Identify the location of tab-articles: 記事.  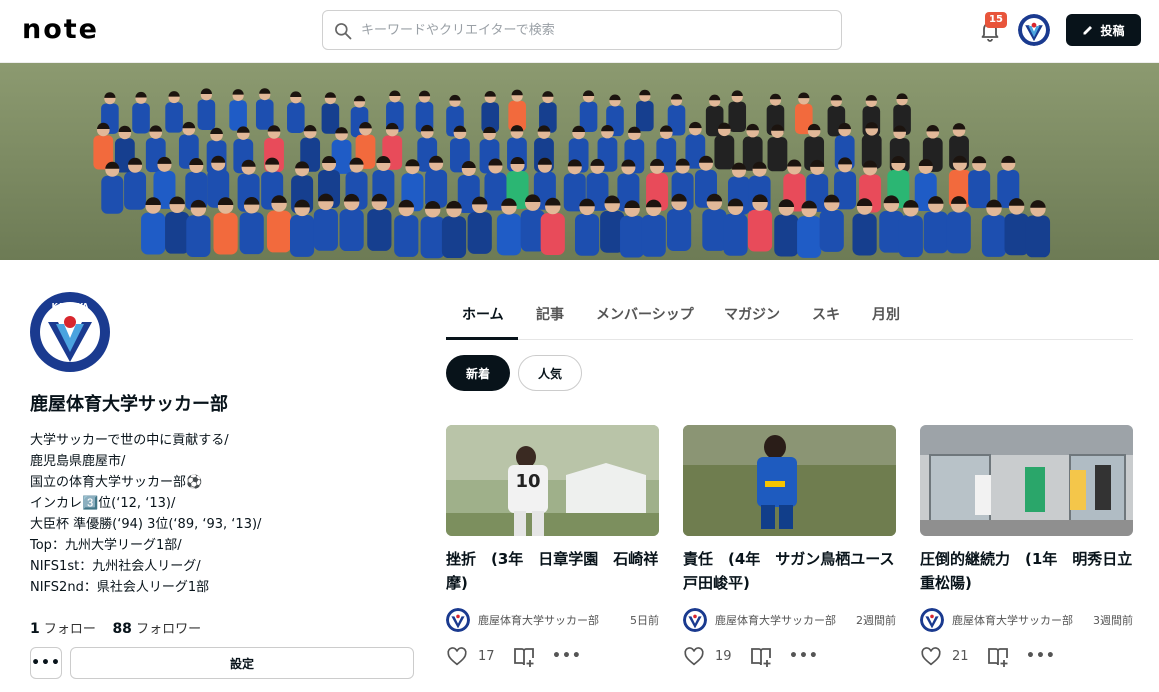
(550, 314).